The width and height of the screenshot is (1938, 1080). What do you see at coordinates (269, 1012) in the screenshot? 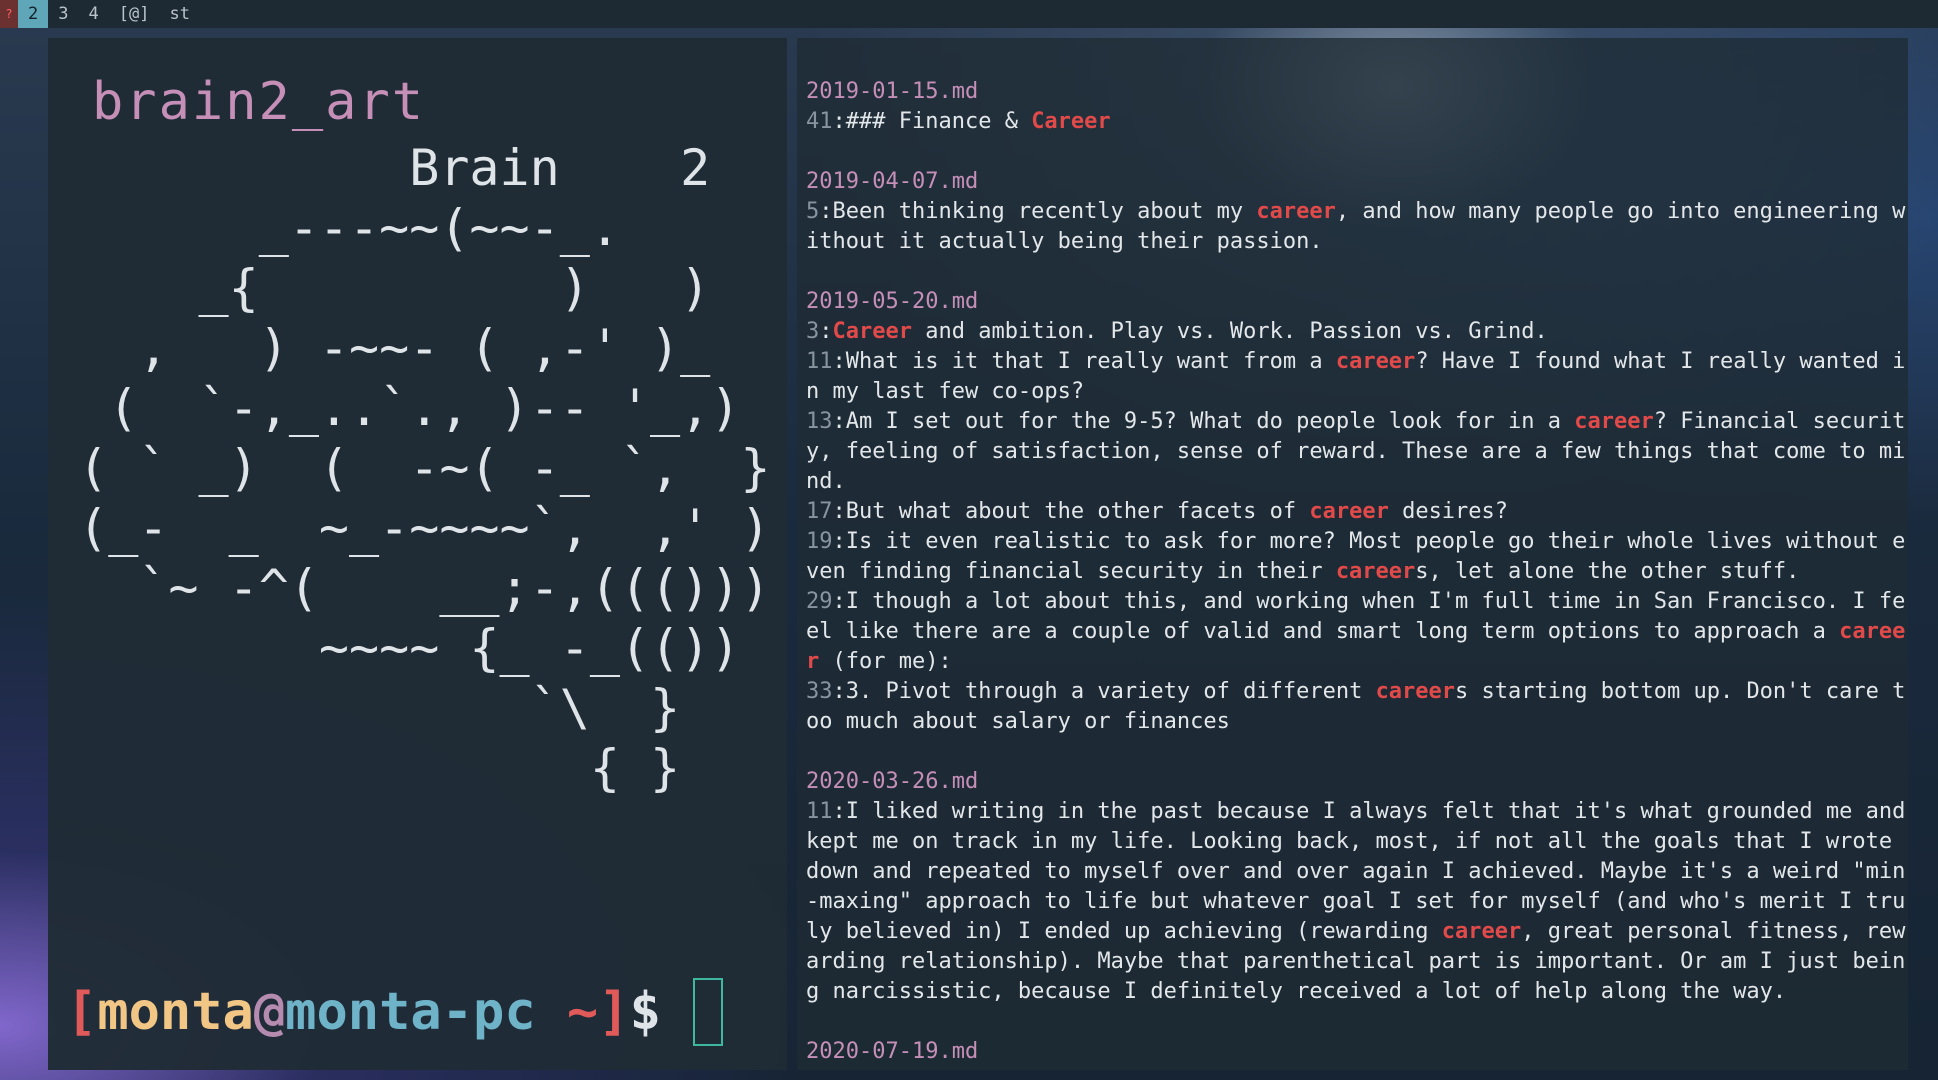
I see `prompt-at: @` at bounding box center [269, 1012].